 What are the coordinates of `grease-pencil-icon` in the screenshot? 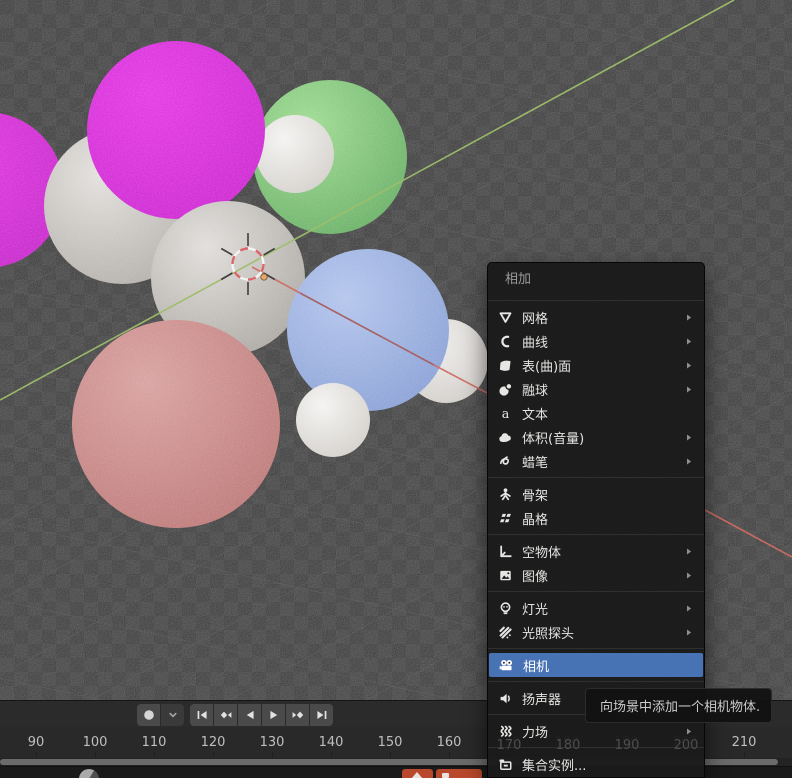 It's located at (505, 461).